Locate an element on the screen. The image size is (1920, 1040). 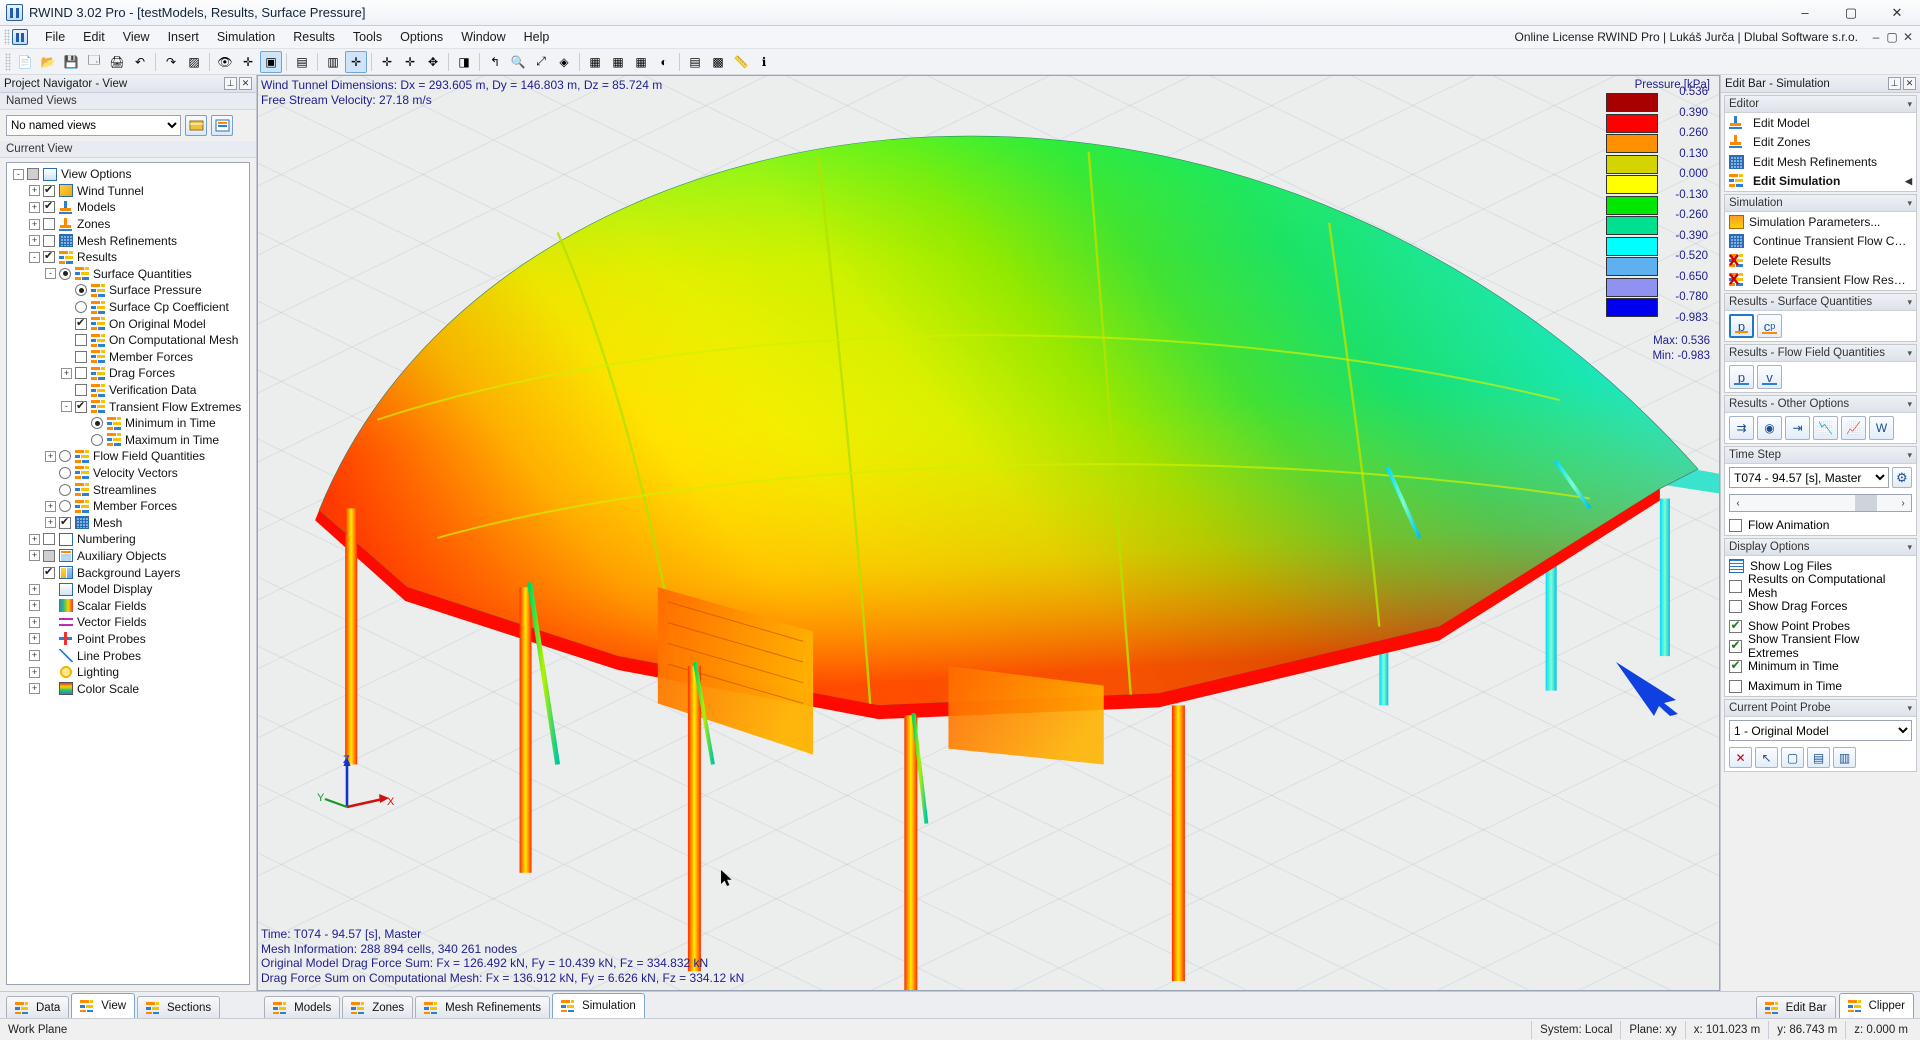
open-file-button: 📂 is located at coordinates (48, 62).